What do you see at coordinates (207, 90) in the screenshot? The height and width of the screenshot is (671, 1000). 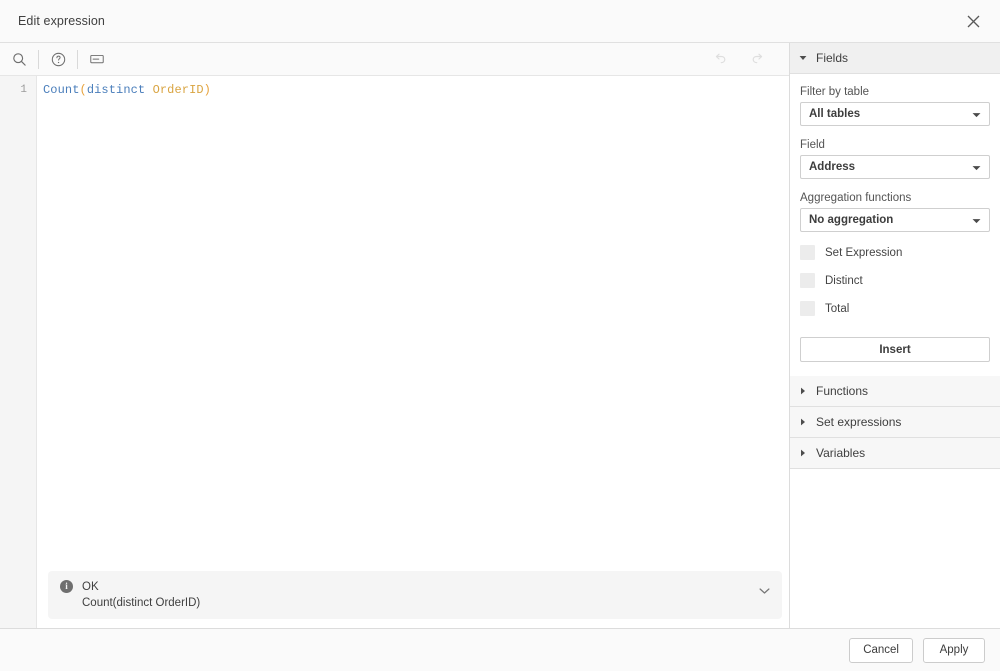 I see `token-close-paren: )` at bounding box center [207, 90].